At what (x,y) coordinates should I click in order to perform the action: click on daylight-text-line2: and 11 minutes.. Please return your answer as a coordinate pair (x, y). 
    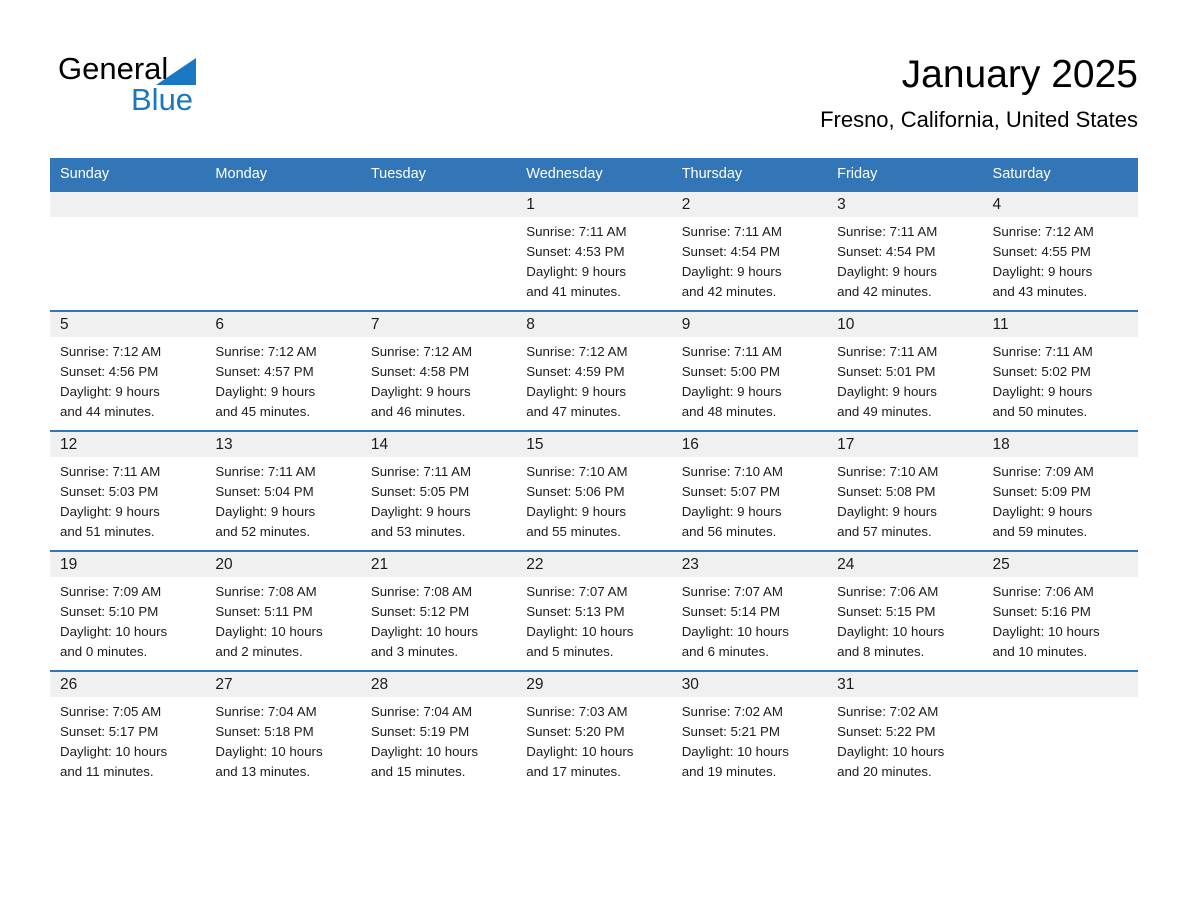
    Looking at the image, I should click on (107, 771).